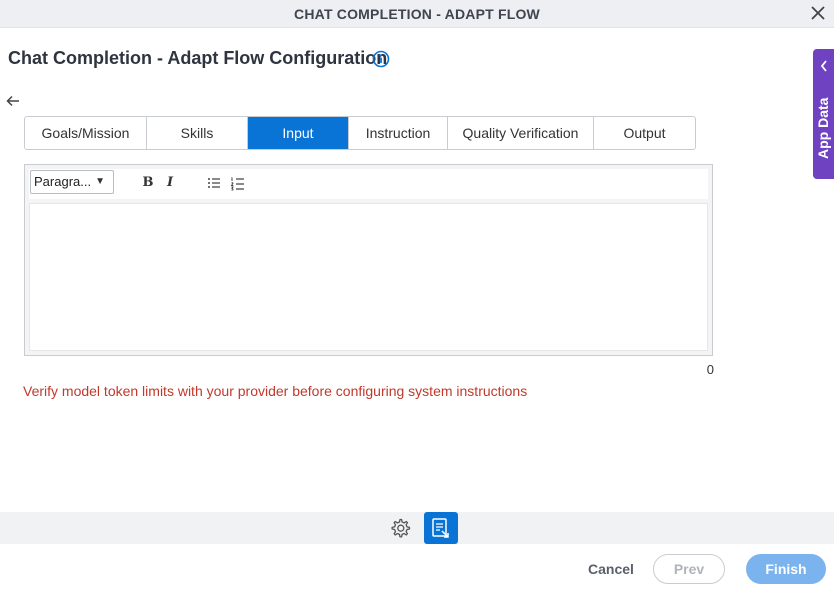 This screenshot has width=834, height=592. What do you see at coordinates (13, 101) in the screenshot?
I see `back-arrow-icon` at bounding box center [13, 101].